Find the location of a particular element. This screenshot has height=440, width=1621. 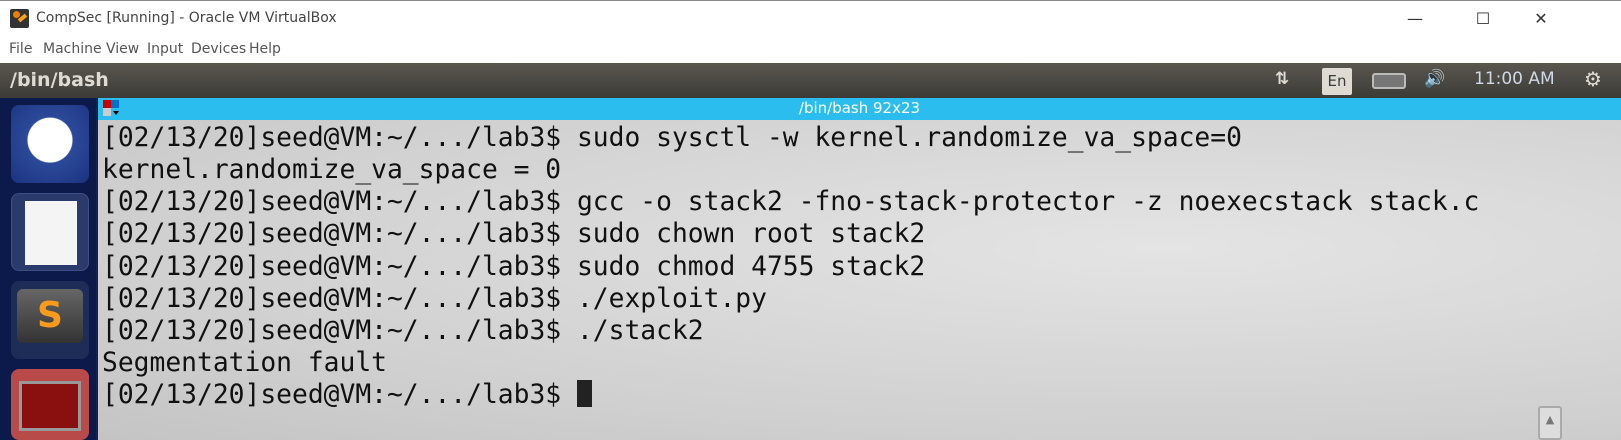

scroll-up-button: ▲ is located at coordinates (1550, 423).